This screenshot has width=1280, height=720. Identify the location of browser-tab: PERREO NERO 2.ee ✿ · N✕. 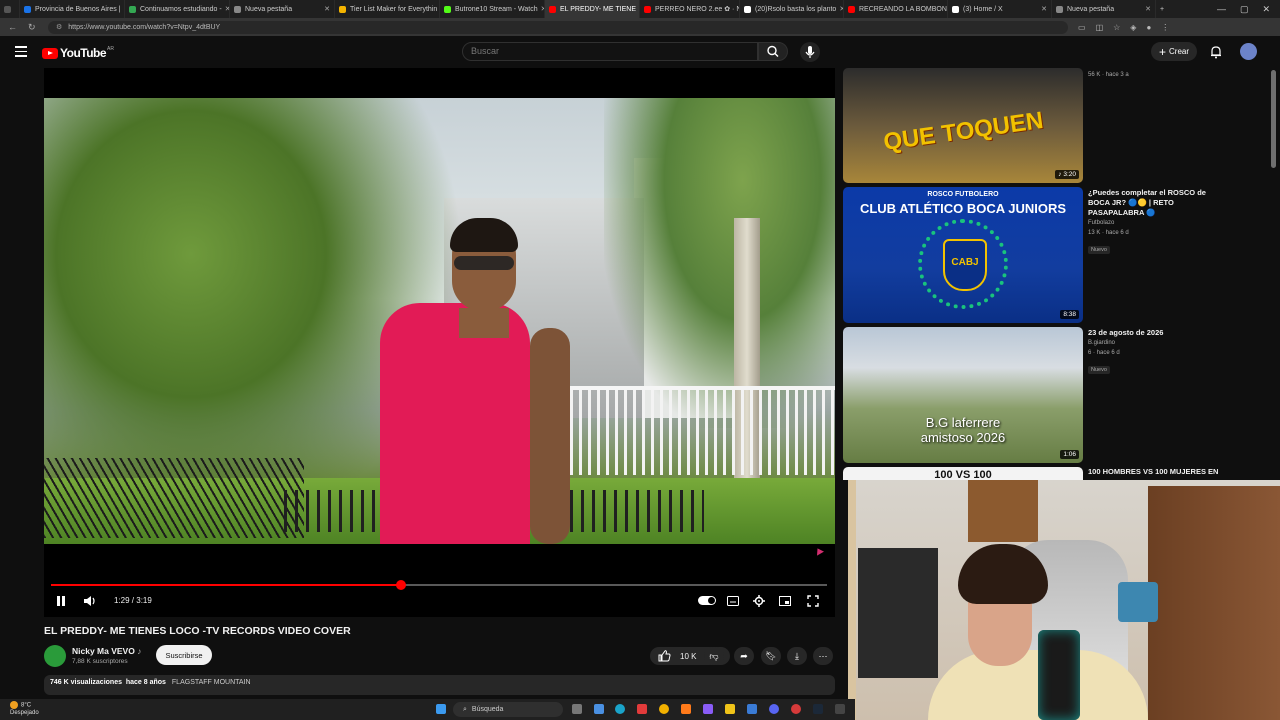
(690, 9).